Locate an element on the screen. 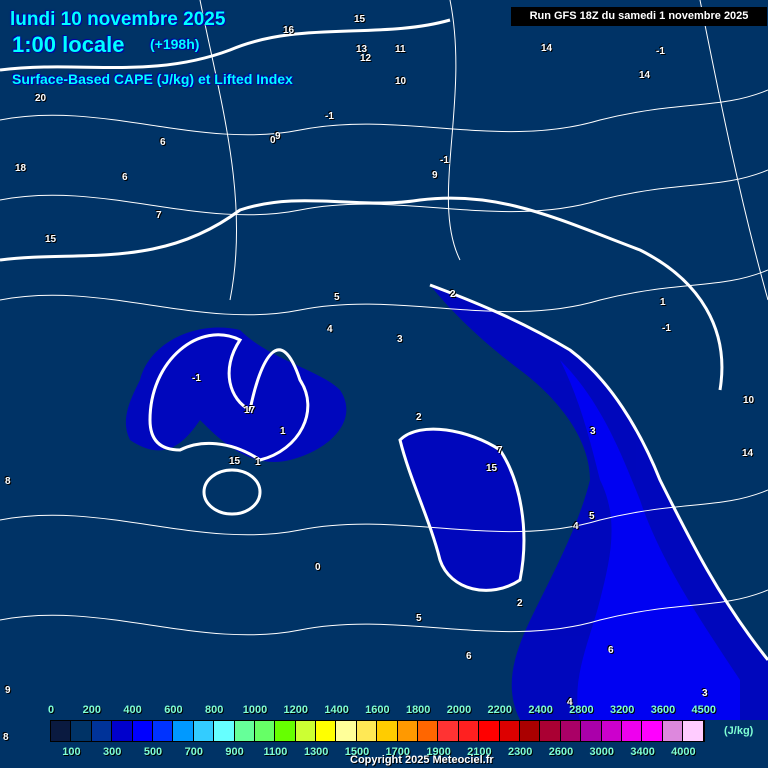  run-banner: Run GFS 18Z du samedi 1 novembre 2025 is located at coordinates (639, 16).